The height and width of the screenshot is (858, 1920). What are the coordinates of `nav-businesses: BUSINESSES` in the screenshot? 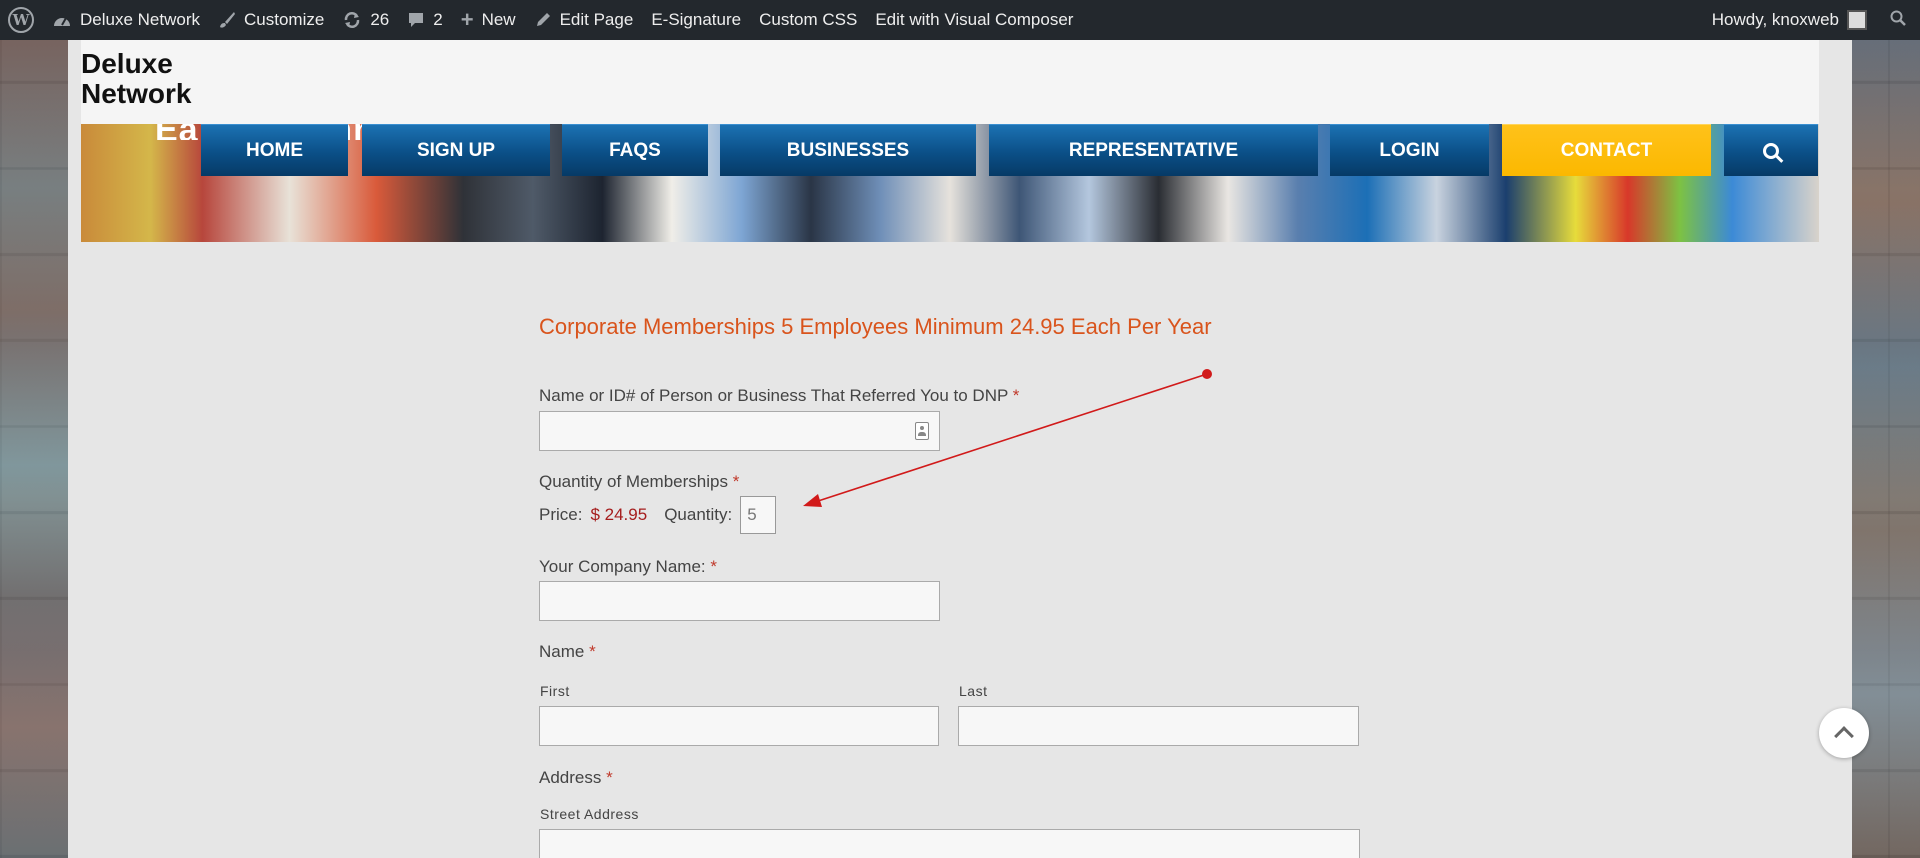 It's located at (848, 150).